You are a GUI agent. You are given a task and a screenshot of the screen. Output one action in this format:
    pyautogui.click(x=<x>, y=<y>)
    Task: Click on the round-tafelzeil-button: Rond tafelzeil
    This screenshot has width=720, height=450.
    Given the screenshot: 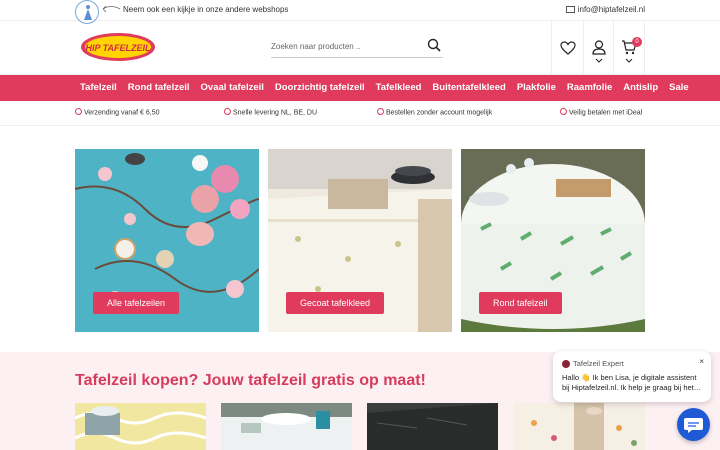 What is the action you would take?
    pyautogui.click(x=520, y=303)
    